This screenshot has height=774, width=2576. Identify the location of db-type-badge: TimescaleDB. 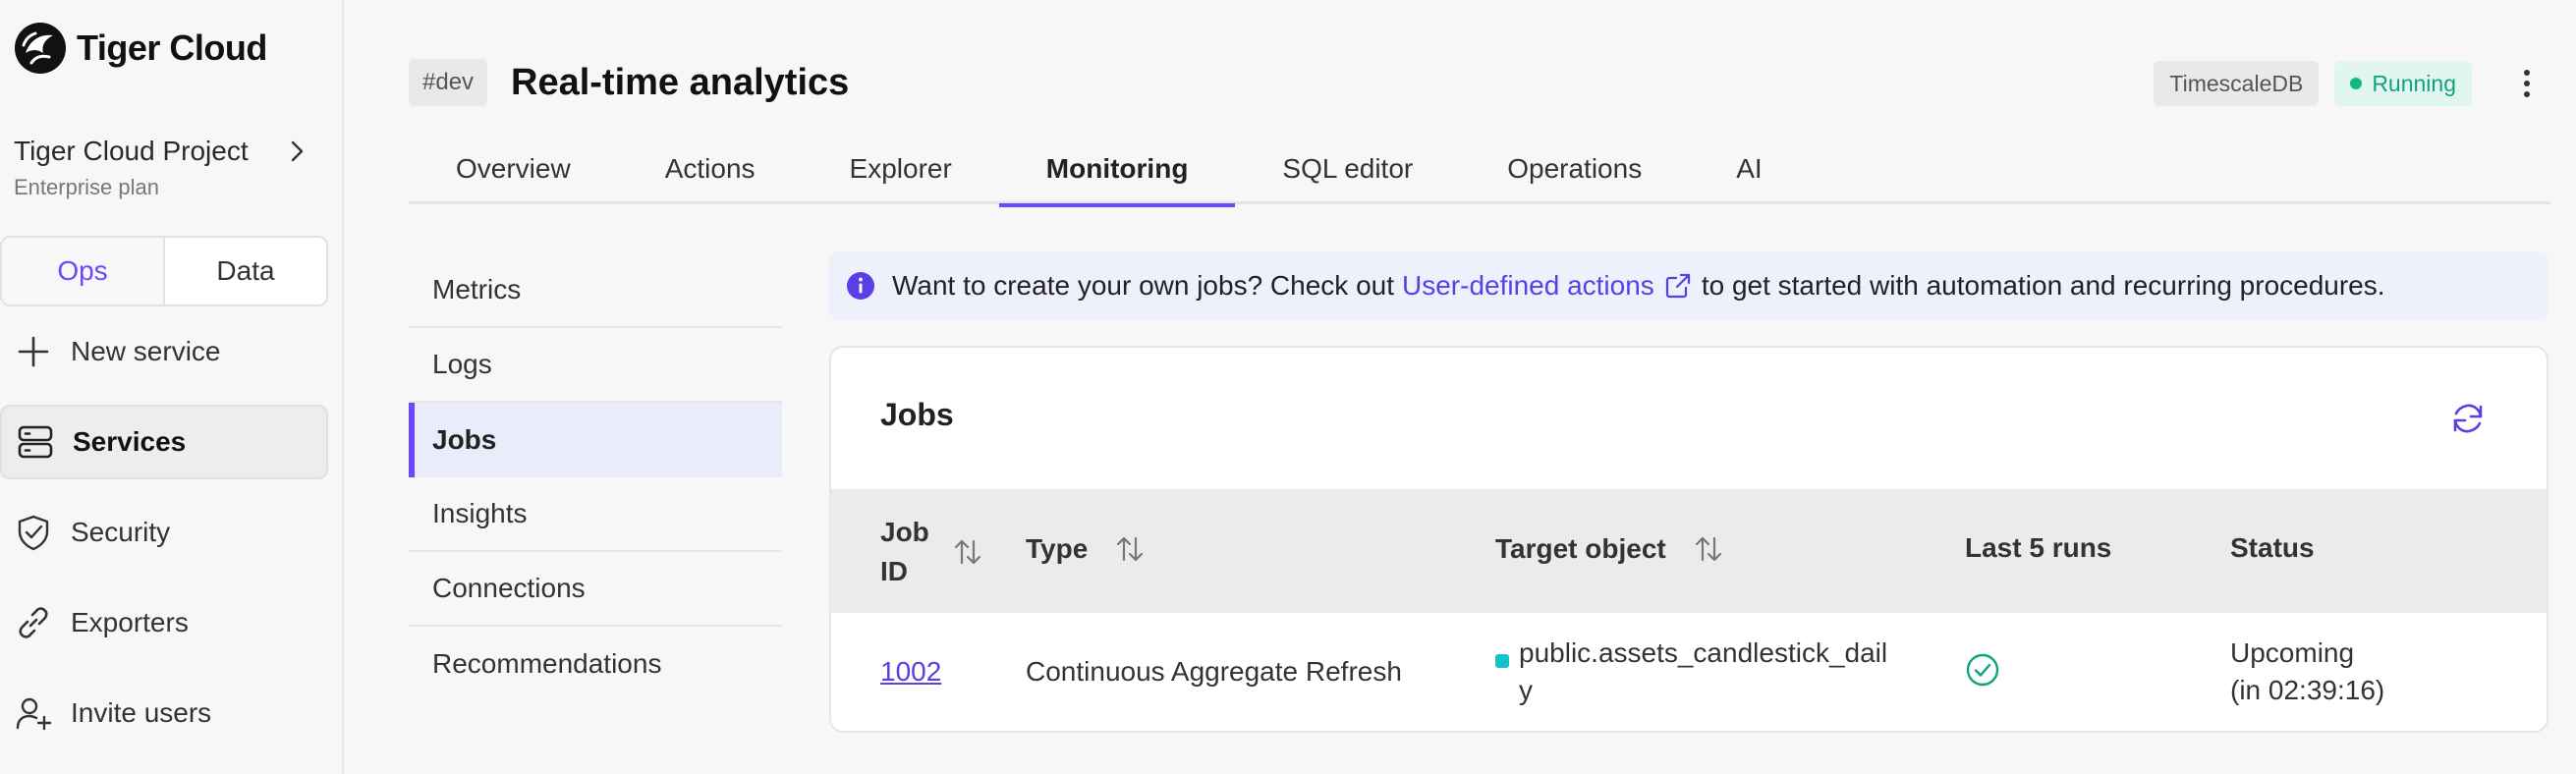
(2237, 84).